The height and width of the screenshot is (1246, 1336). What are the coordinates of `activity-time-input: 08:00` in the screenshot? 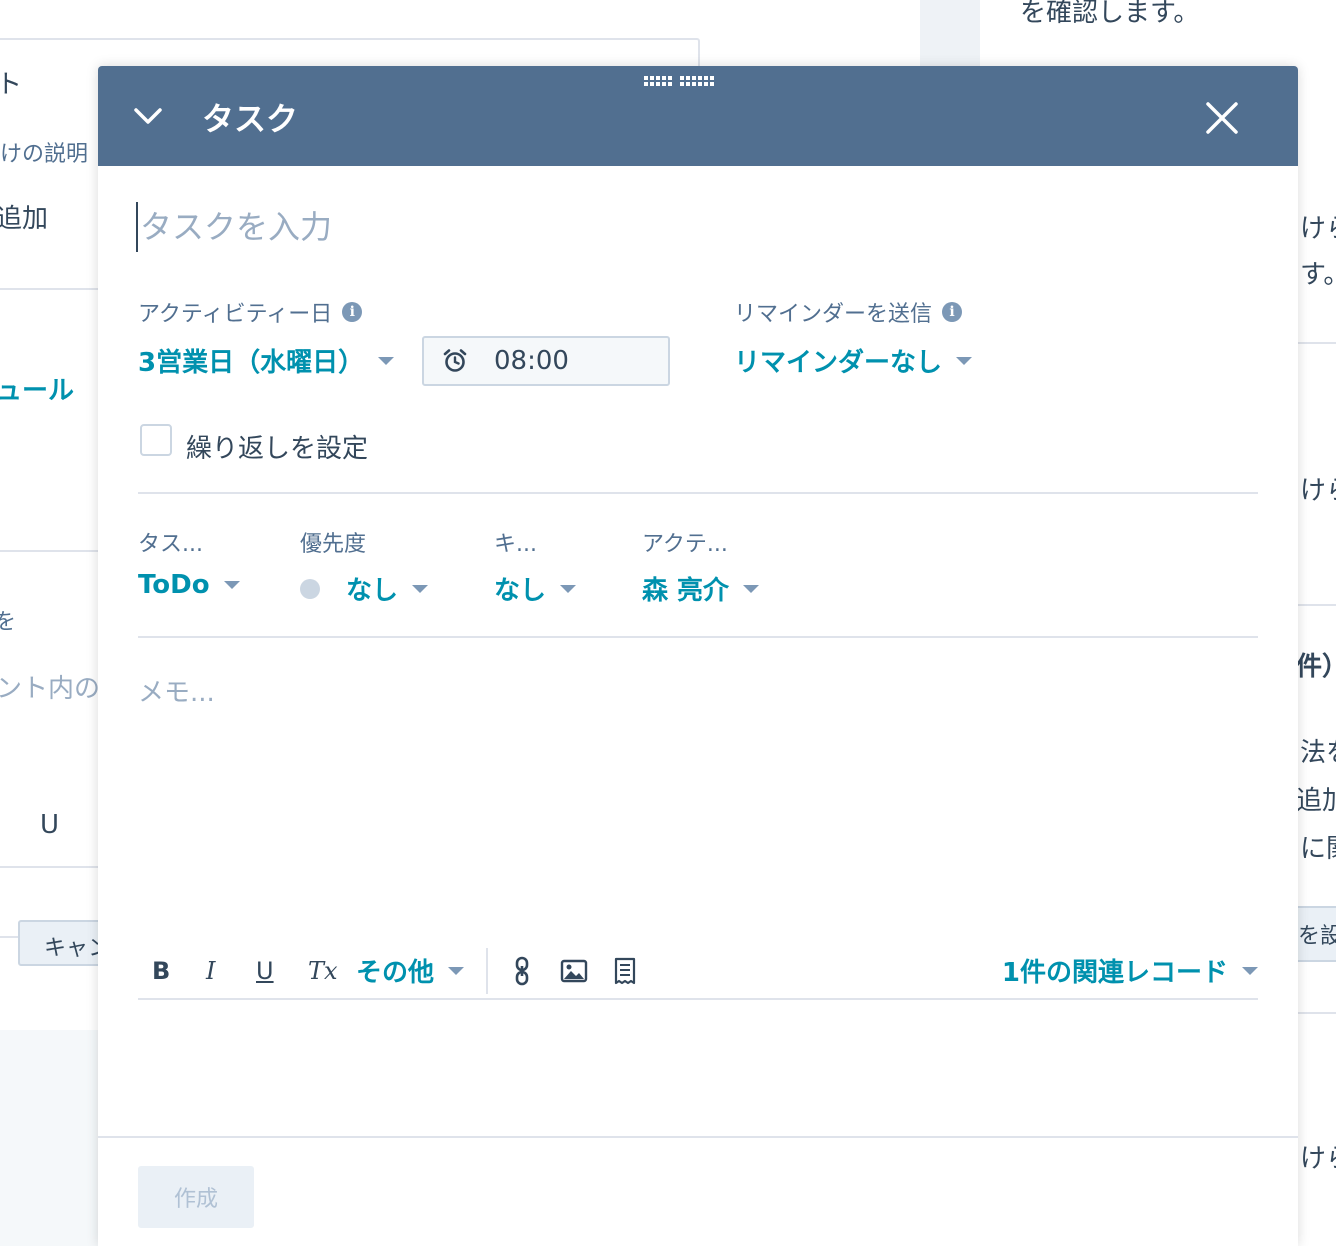 It's located at (546, 361).